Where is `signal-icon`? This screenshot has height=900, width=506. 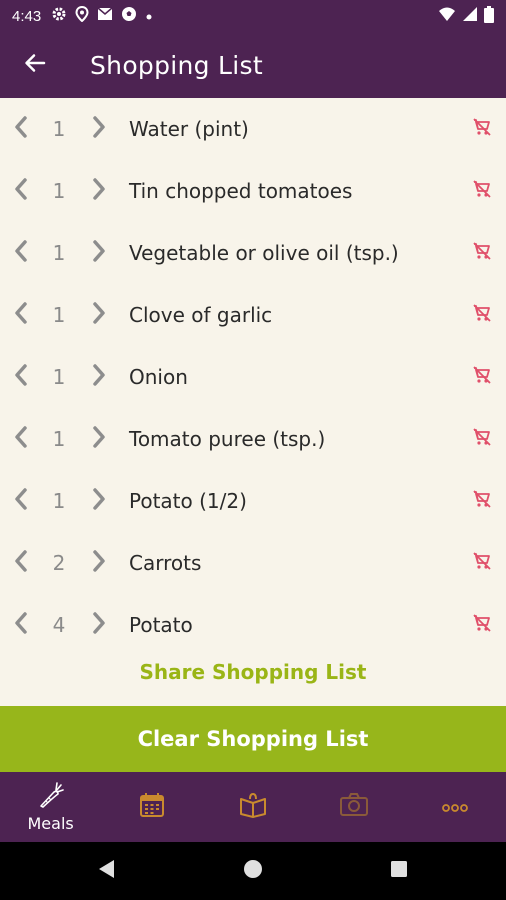 signal-icon is located at coordinates (470, 16).